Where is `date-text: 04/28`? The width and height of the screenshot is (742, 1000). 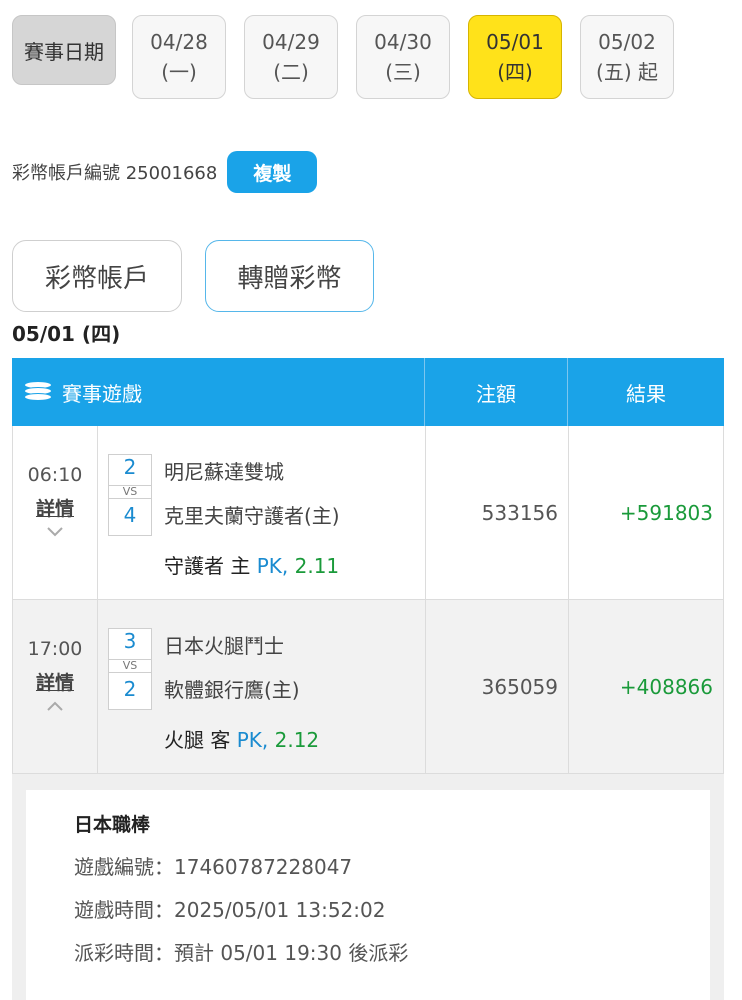
date-text: 04/28 is located at coordinates (179, 42).